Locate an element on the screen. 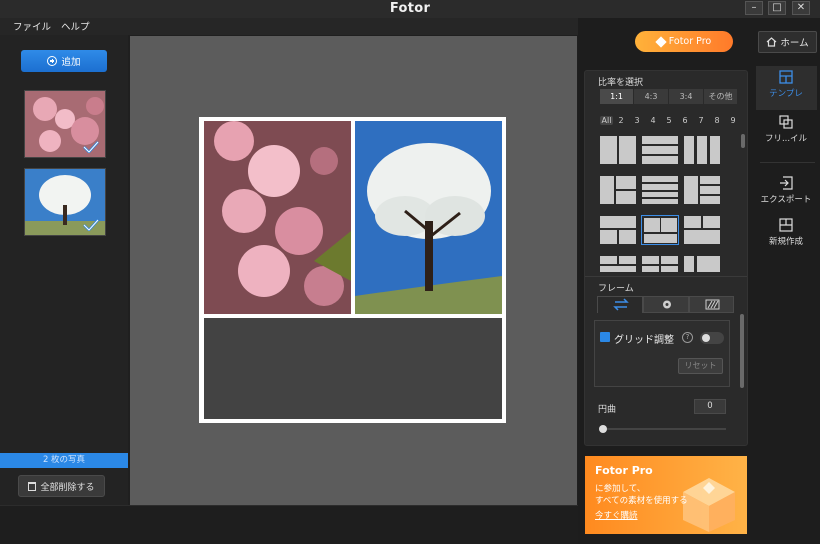  ratio-heading: 比率を選択 is located at coordinates (621, 83).